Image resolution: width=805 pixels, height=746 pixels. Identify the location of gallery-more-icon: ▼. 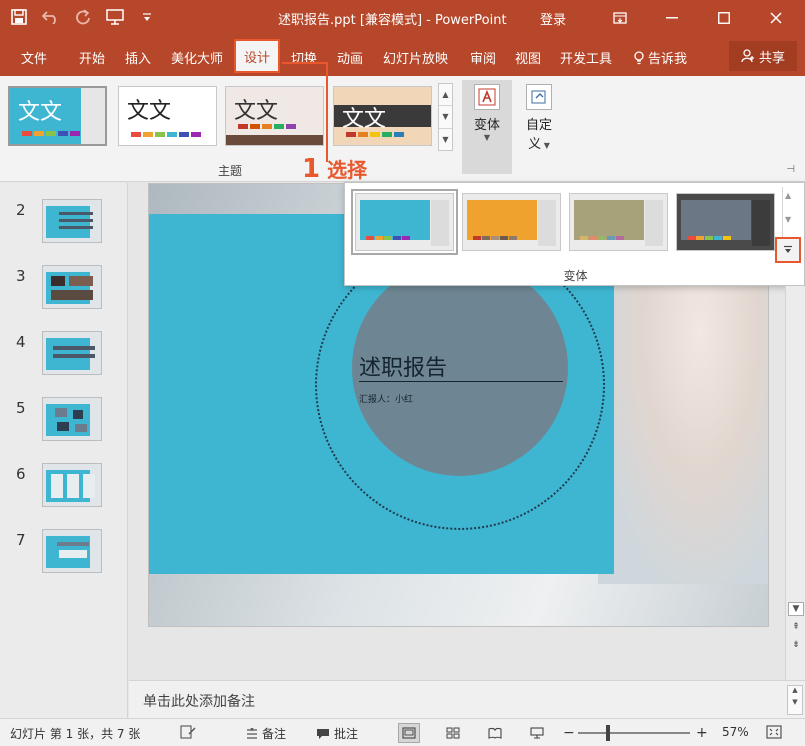
(445, 139).